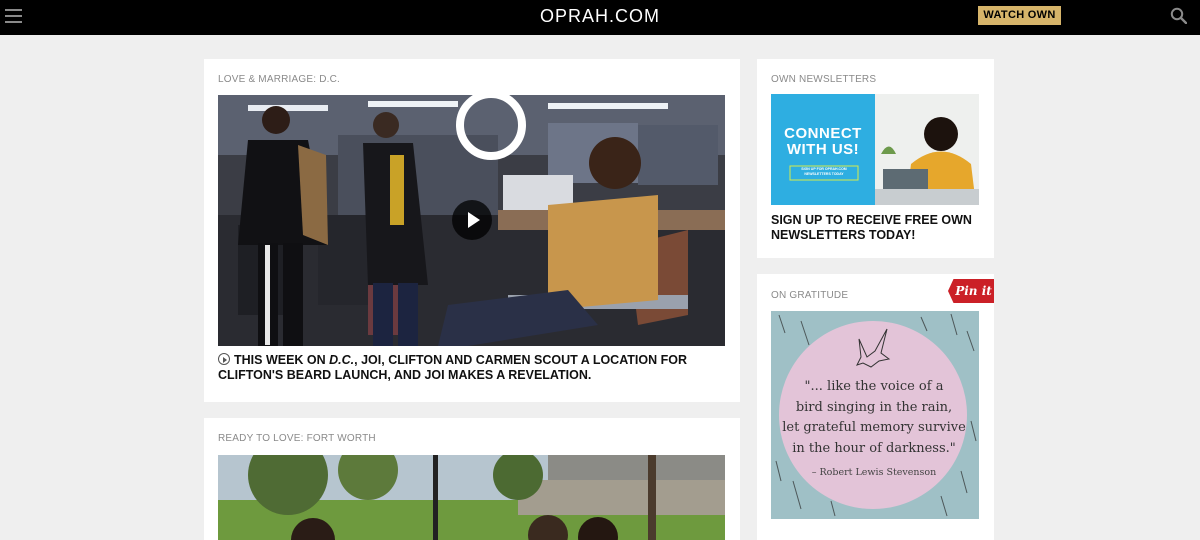 The width and height of the screenshot is (1200, 540). What do you see at coordinates (824, 169) in the screenshot?
I see `promo-small-line1: SIGN UP FOR OPRAH.COM` at bounding box center [824, 169].